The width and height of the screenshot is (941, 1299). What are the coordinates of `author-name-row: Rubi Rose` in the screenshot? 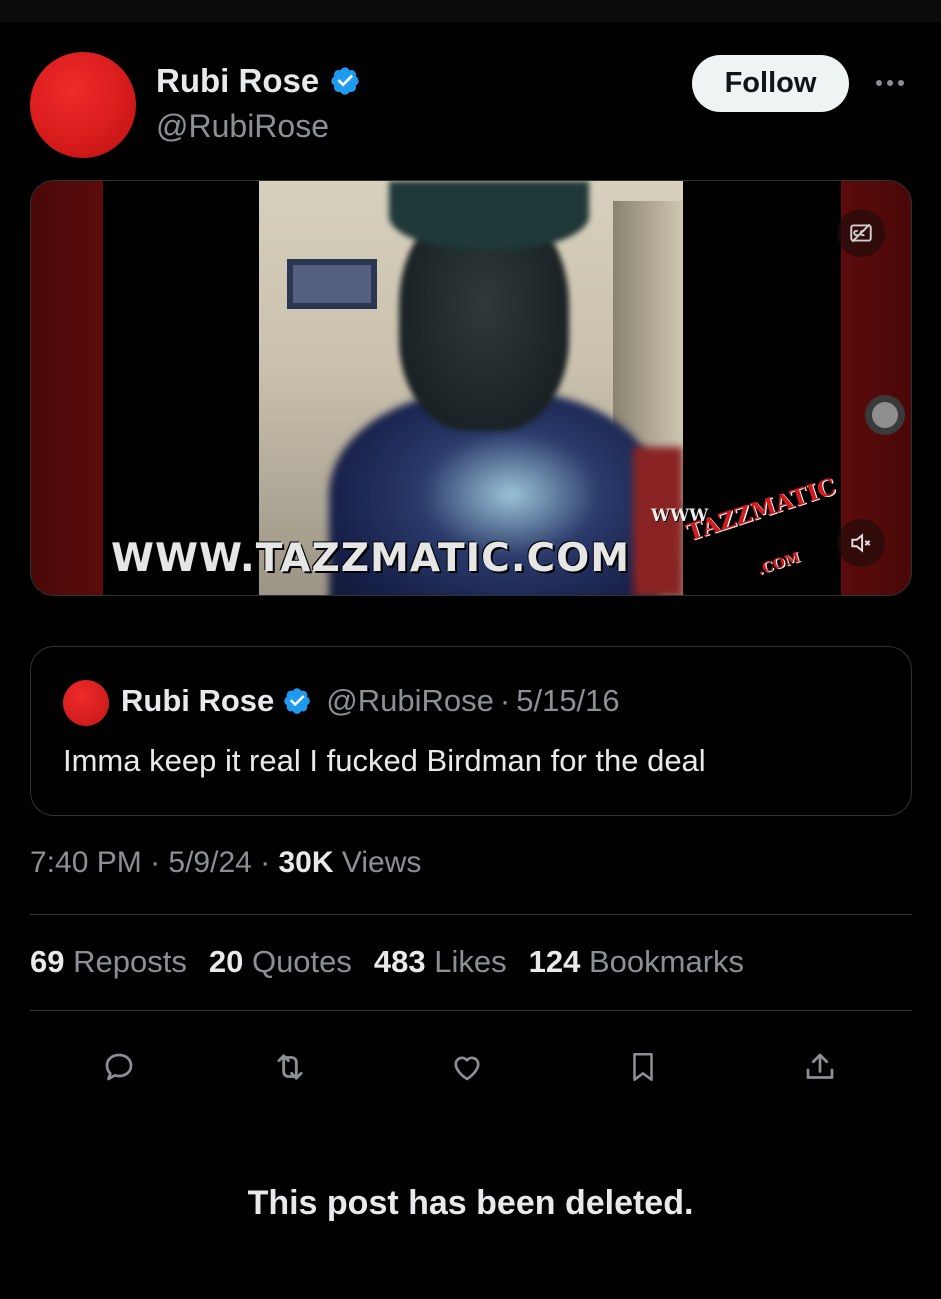 It's located at (258, 81).